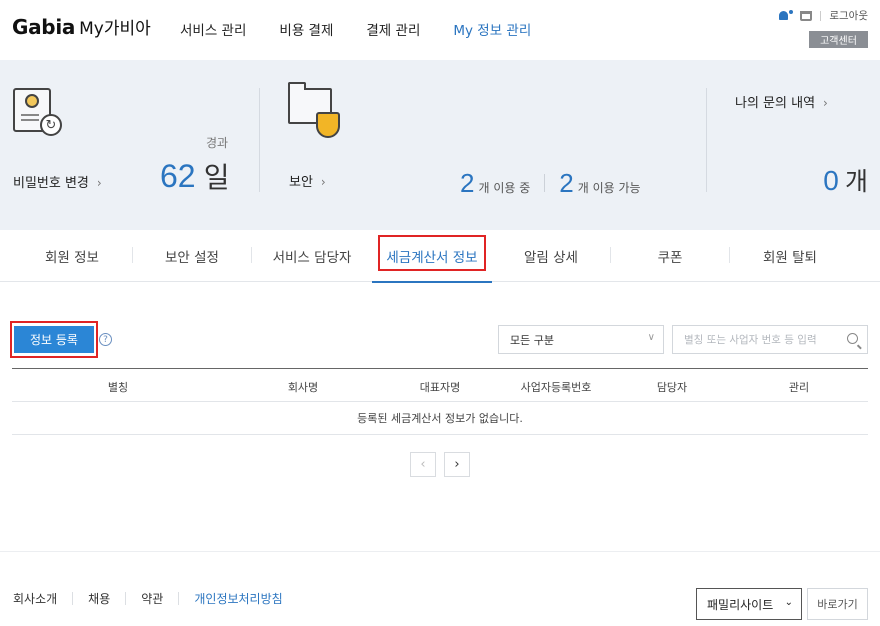 The image size is (880, 626). I want to click on tab-coupons: 쿠폰, so click(670, 256).